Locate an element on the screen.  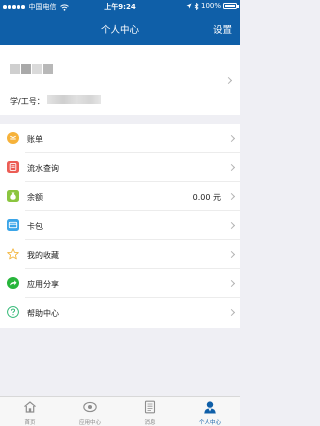
battery-percent: 100% is located at coordinates (210, 6).